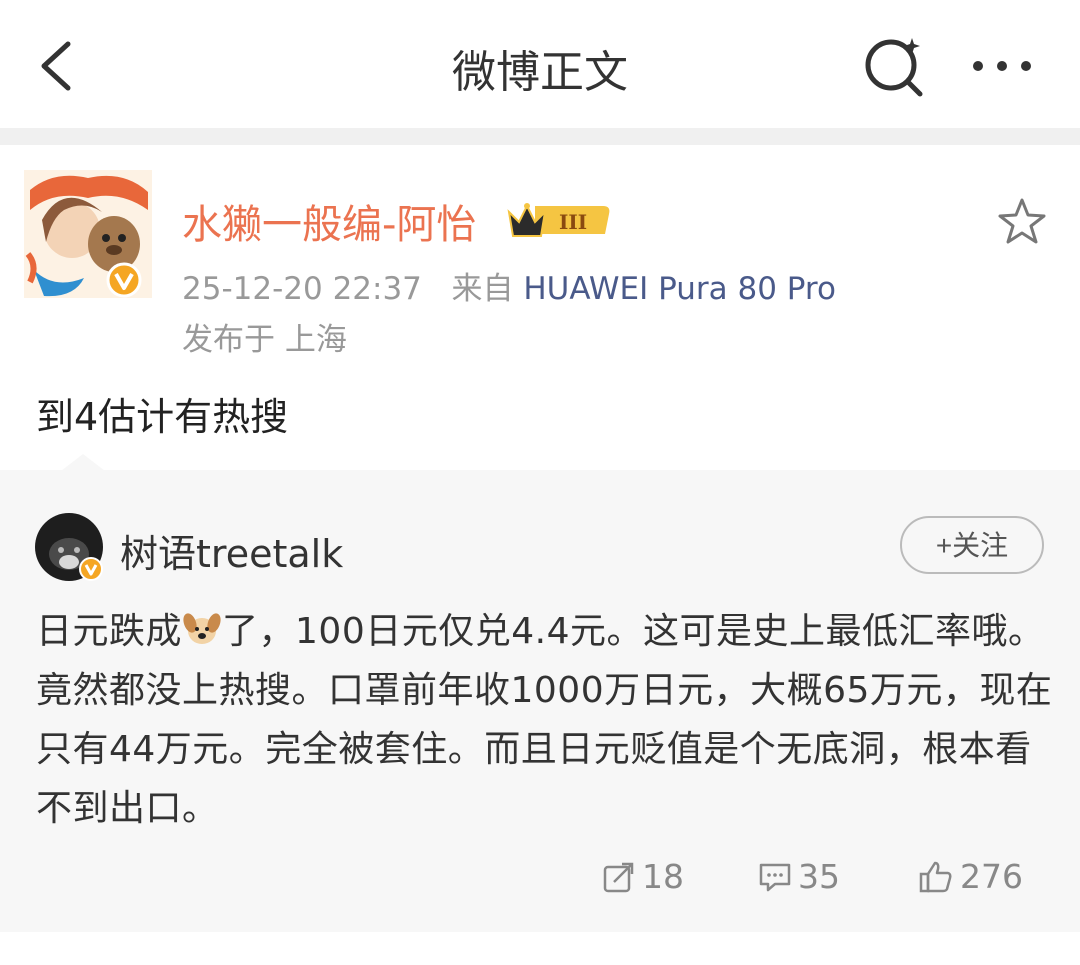  Describe the element at coordinates (935, 877) in the screenshot. I see `thumbs-up-icon` at that location.